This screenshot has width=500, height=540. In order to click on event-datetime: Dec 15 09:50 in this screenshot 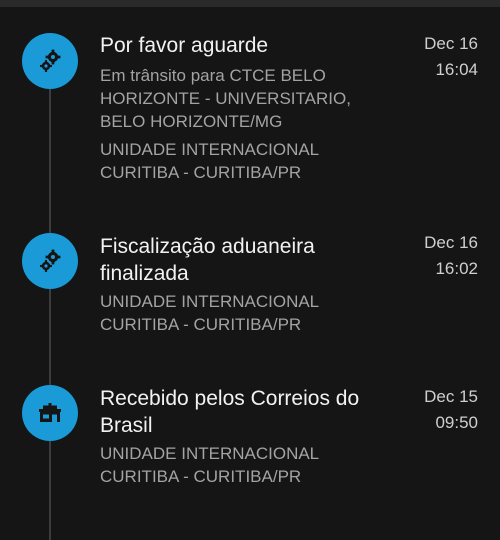, I will do `click(433, 410)`.